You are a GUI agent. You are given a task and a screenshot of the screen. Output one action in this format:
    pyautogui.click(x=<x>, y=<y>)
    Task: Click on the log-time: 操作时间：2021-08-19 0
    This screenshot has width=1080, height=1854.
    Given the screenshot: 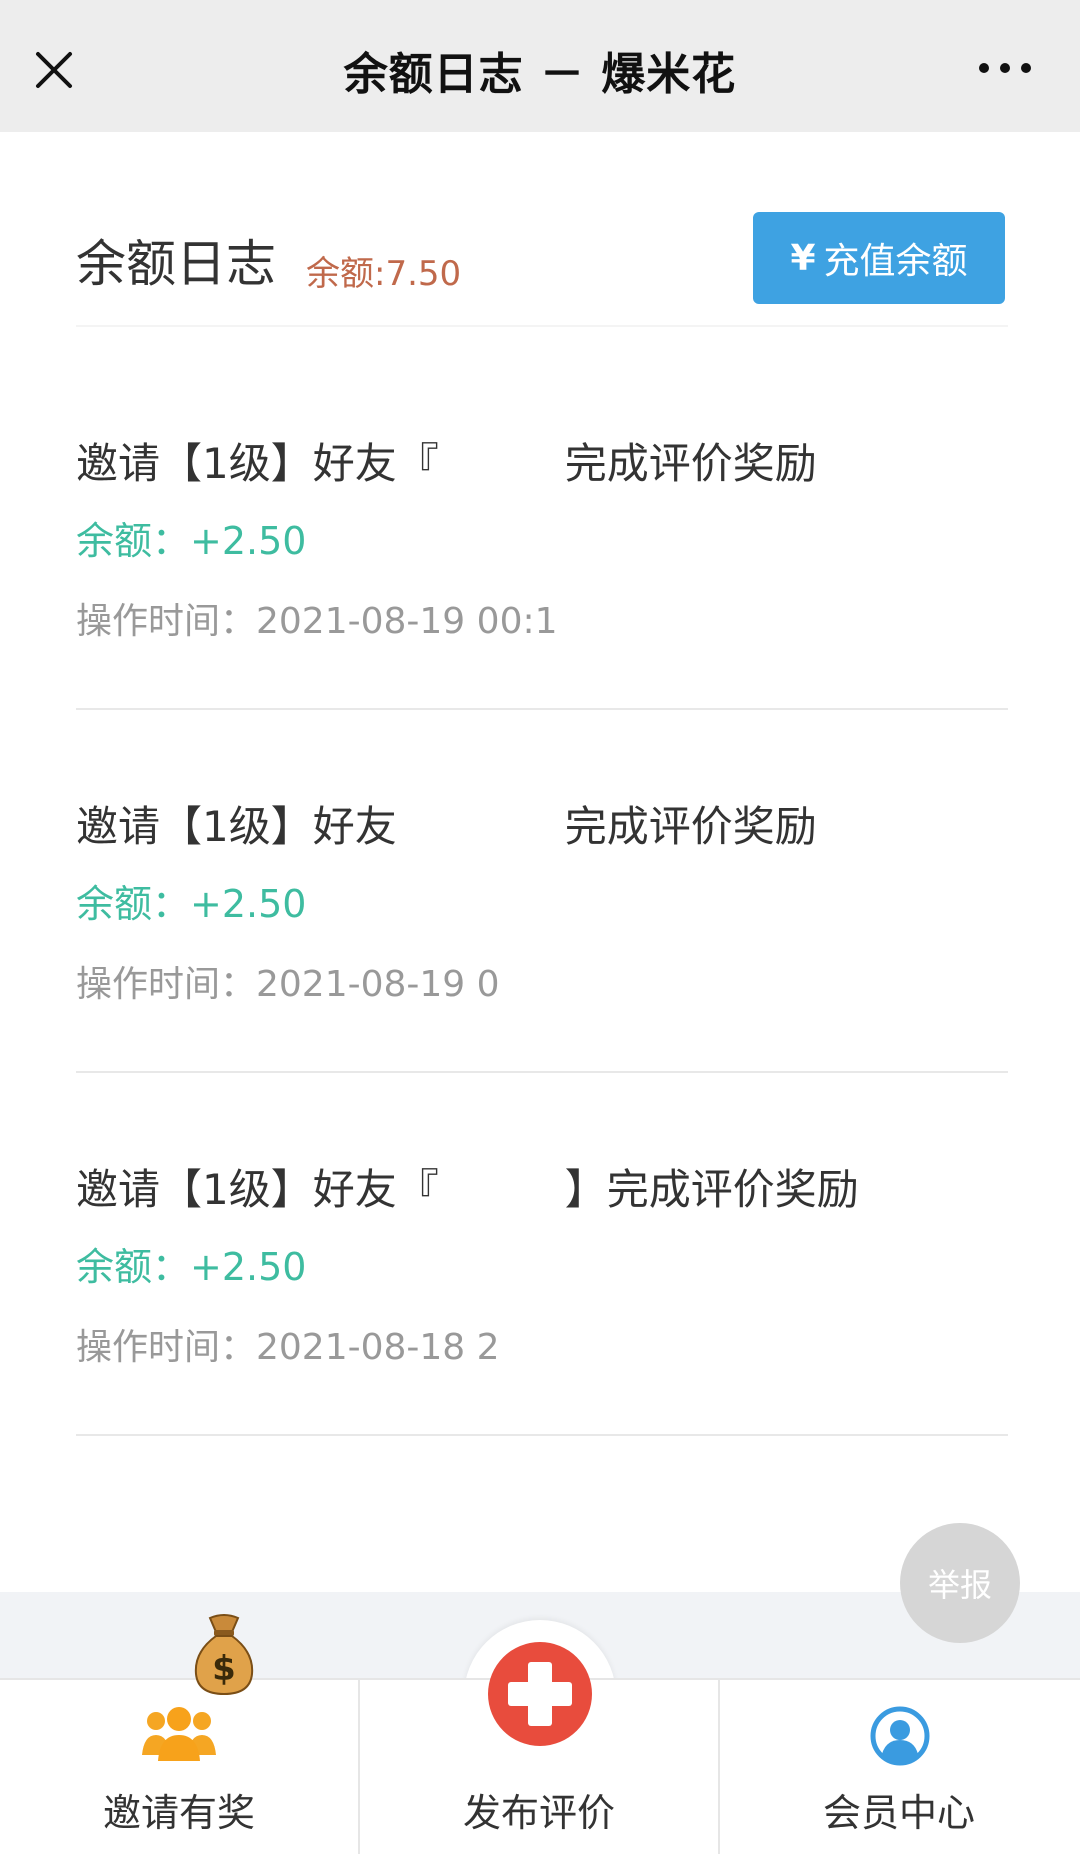 What is the action you would take?
    pyautogui.click(x=288, y=984)
    